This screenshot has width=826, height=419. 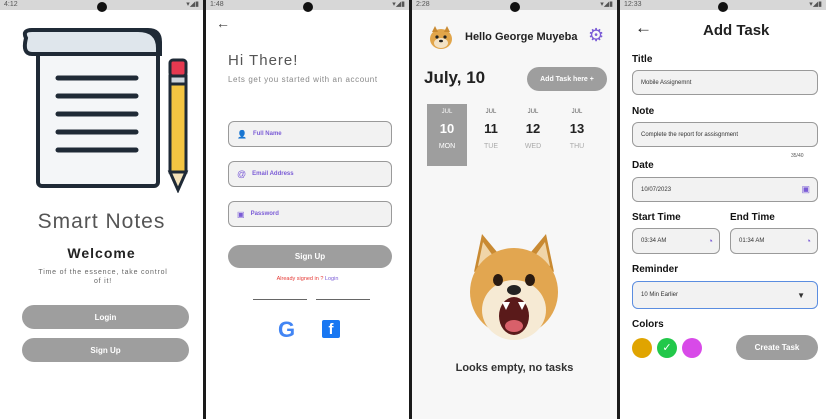 What do you see at coordinates (797, 156) in the screenshot?
I see `note-char-counter: 35/40` at bounding box center [797, 156].